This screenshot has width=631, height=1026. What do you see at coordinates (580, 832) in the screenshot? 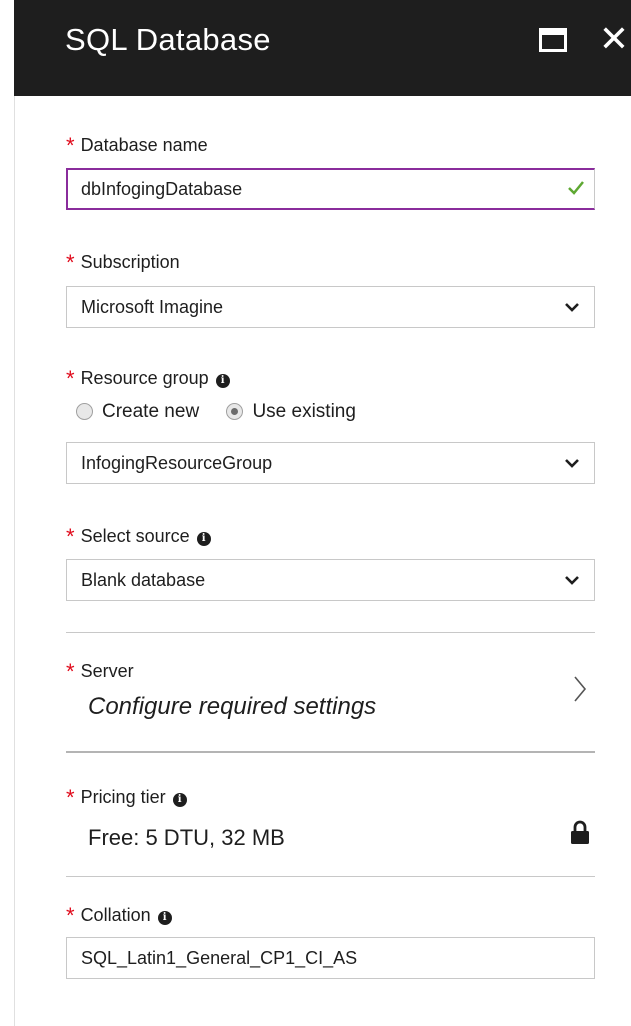
I see `lock-icon` at bounding box center [580, 832].